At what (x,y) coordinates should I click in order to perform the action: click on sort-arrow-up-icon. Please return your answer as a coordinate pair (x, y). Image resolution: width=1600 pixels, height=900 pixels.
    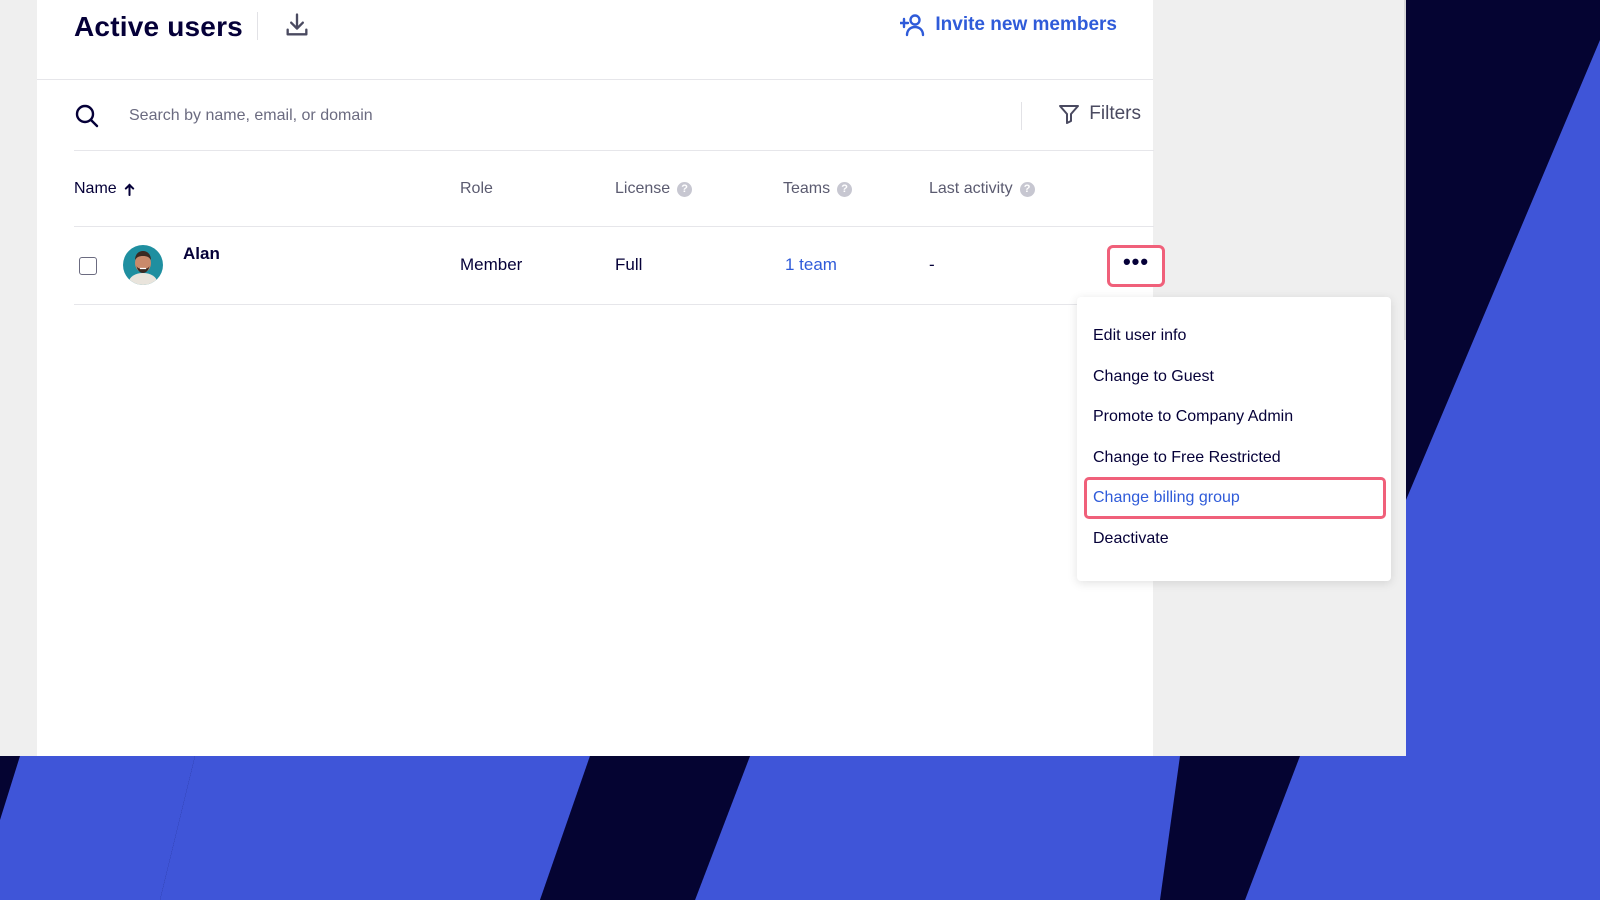
    Looking at the image, I should click on (129, 189).